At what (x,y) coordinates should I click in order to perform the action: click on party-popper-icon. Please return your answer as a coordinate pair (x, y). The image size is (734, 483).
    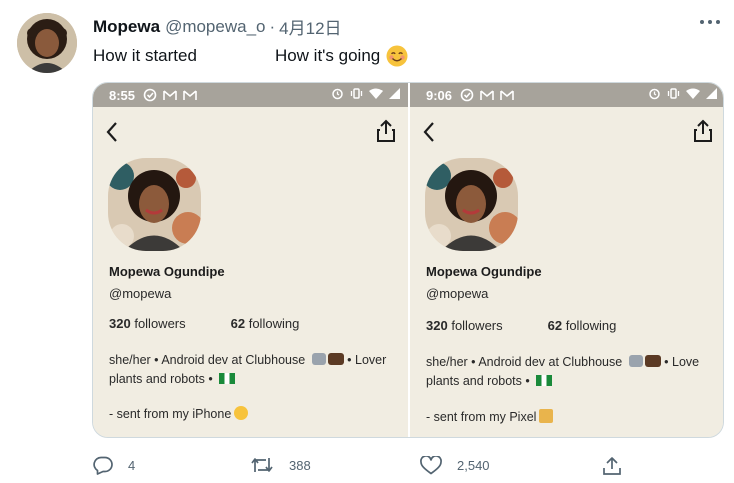
    Looking at the image, I should click on (546, 416).